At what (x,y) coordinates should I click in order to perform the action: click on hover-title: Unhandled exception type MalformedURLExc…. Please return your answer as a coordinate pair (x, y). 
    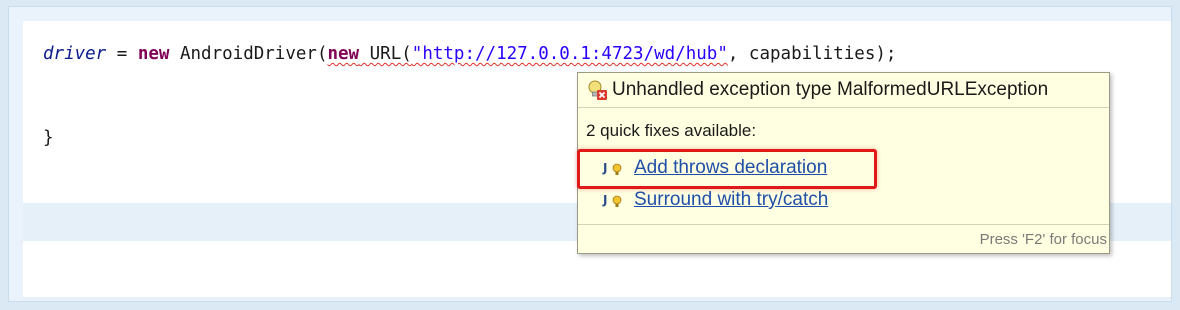
    Looking at the image, I should click on (830, 89).